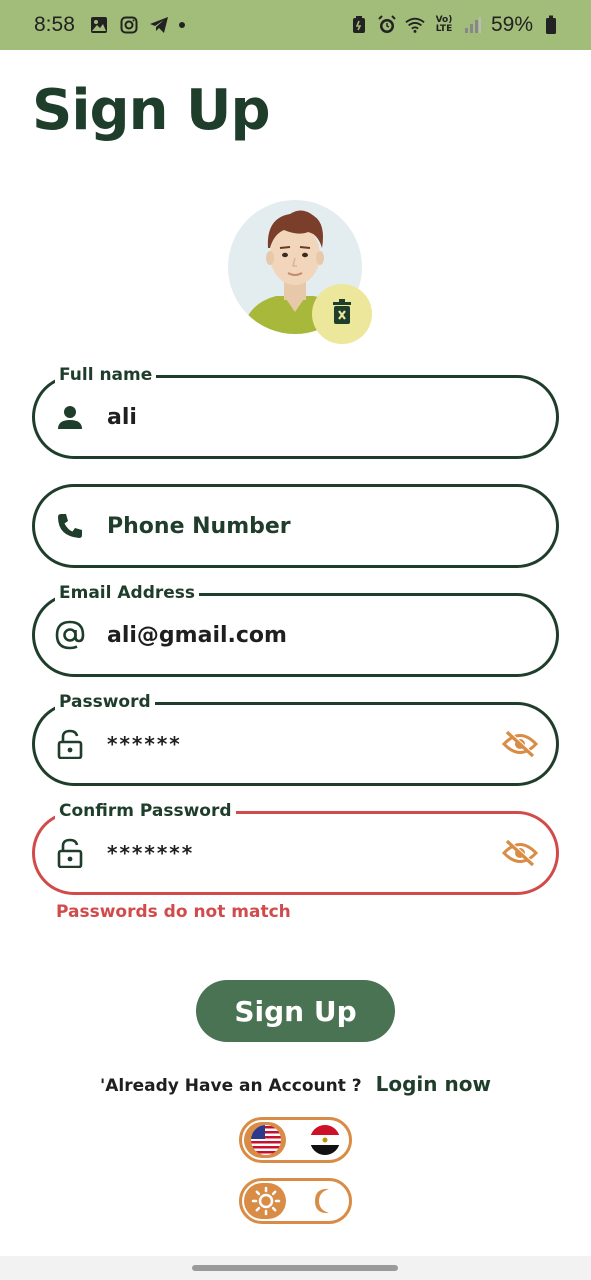 This screenshot has height=1280, width=591. I want to click on instagram-notification-icon, so click(129, 25).